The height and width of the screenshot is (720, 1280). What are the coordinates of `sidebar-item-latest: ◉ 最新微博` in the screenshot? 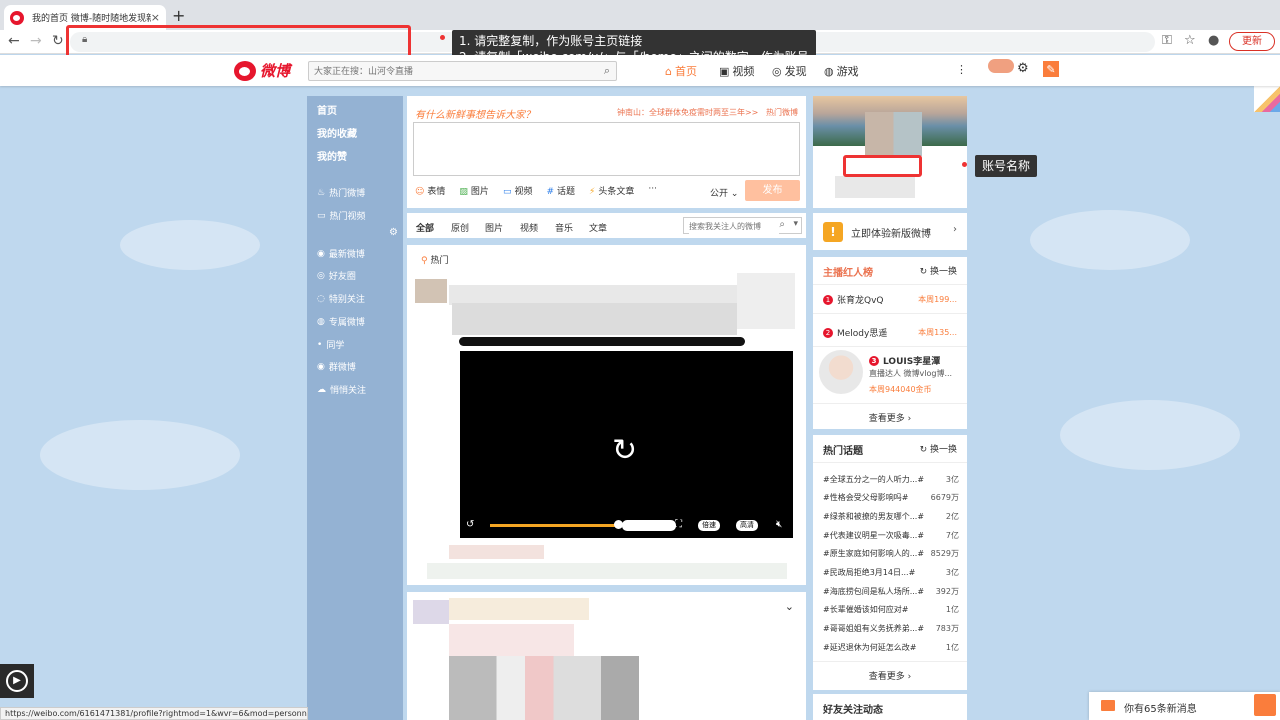 It's located at (341, 254).